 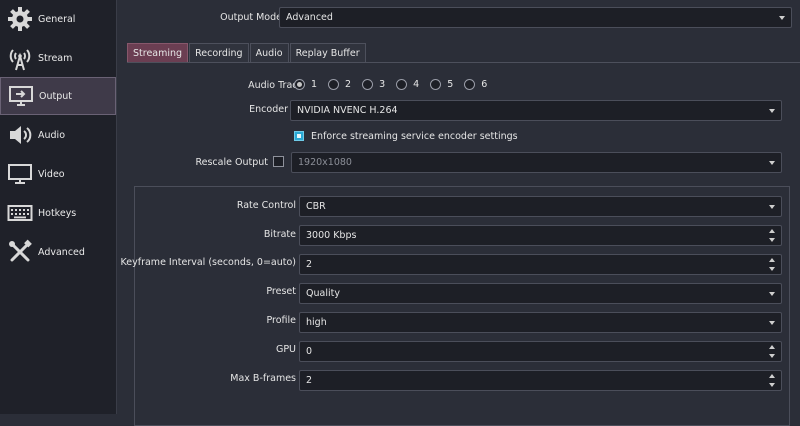 I want to click on max-b-frames-spinbox: 2, so click(x=540, y=380).